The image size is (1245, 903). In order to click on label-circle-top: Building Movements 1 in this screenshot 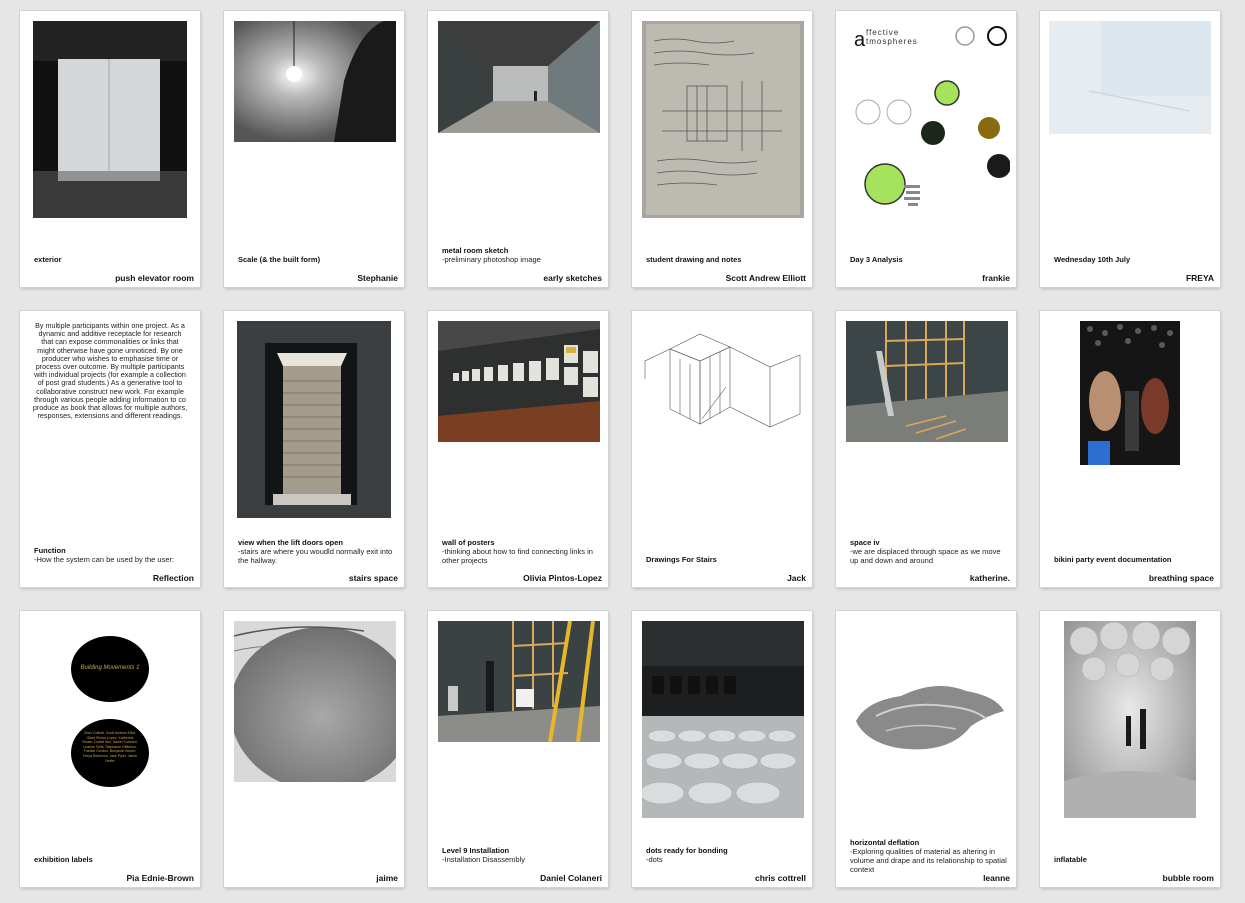, I will do `click(110, 669)`.